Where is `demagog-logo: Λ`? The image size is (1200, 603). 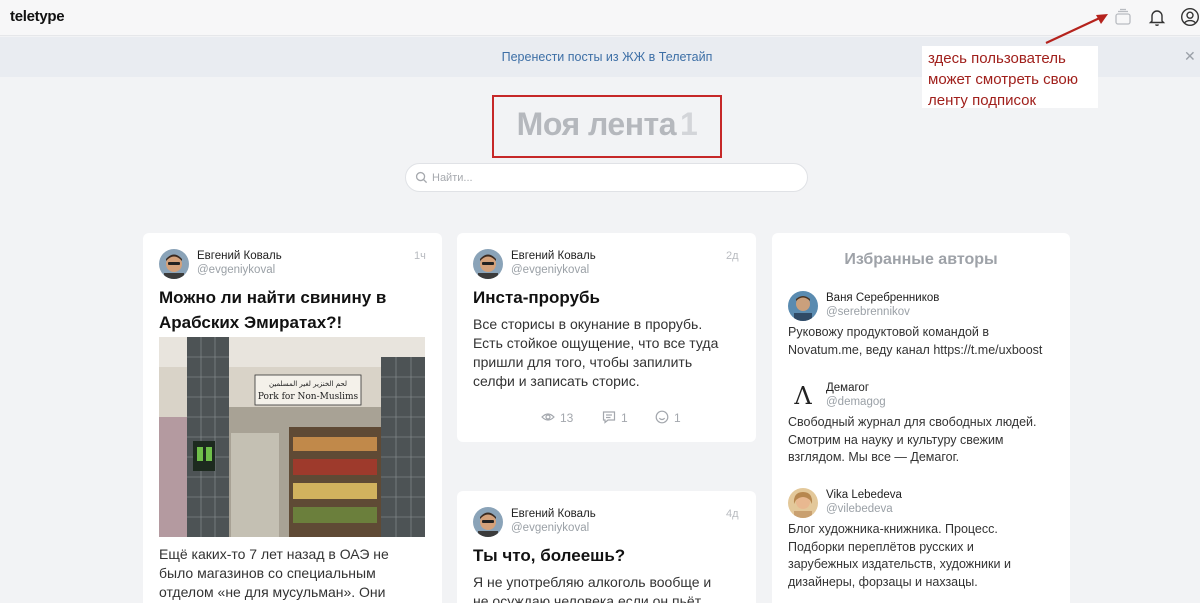
demagog-logo: Λ is located at coordinates (803, 396).